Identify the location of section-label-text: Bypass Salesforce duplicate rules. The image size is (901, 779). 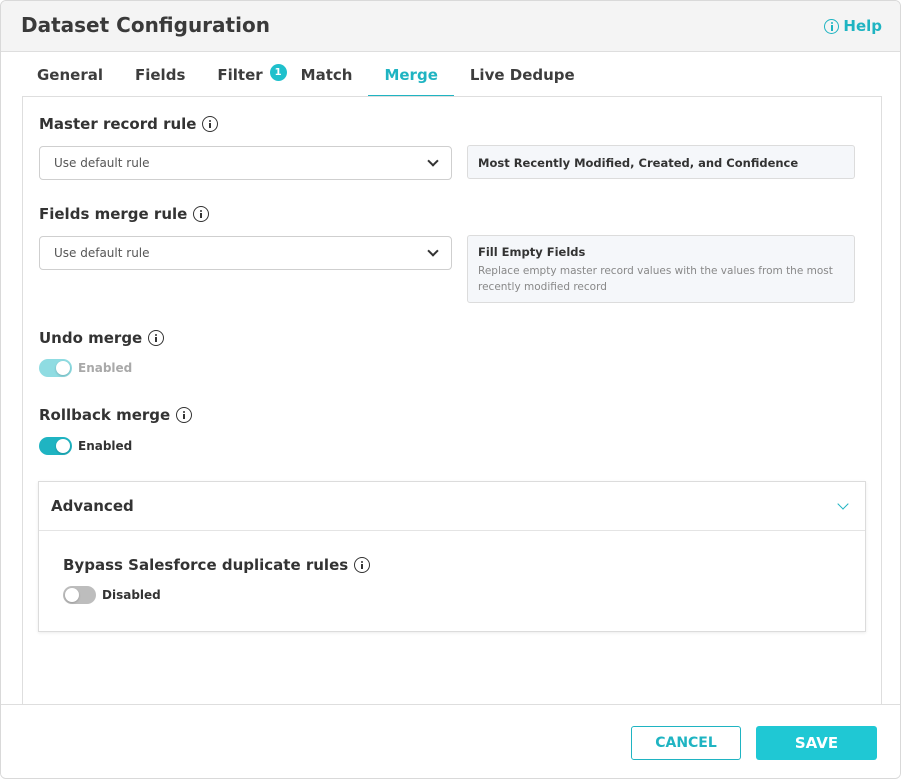
(206, 565).